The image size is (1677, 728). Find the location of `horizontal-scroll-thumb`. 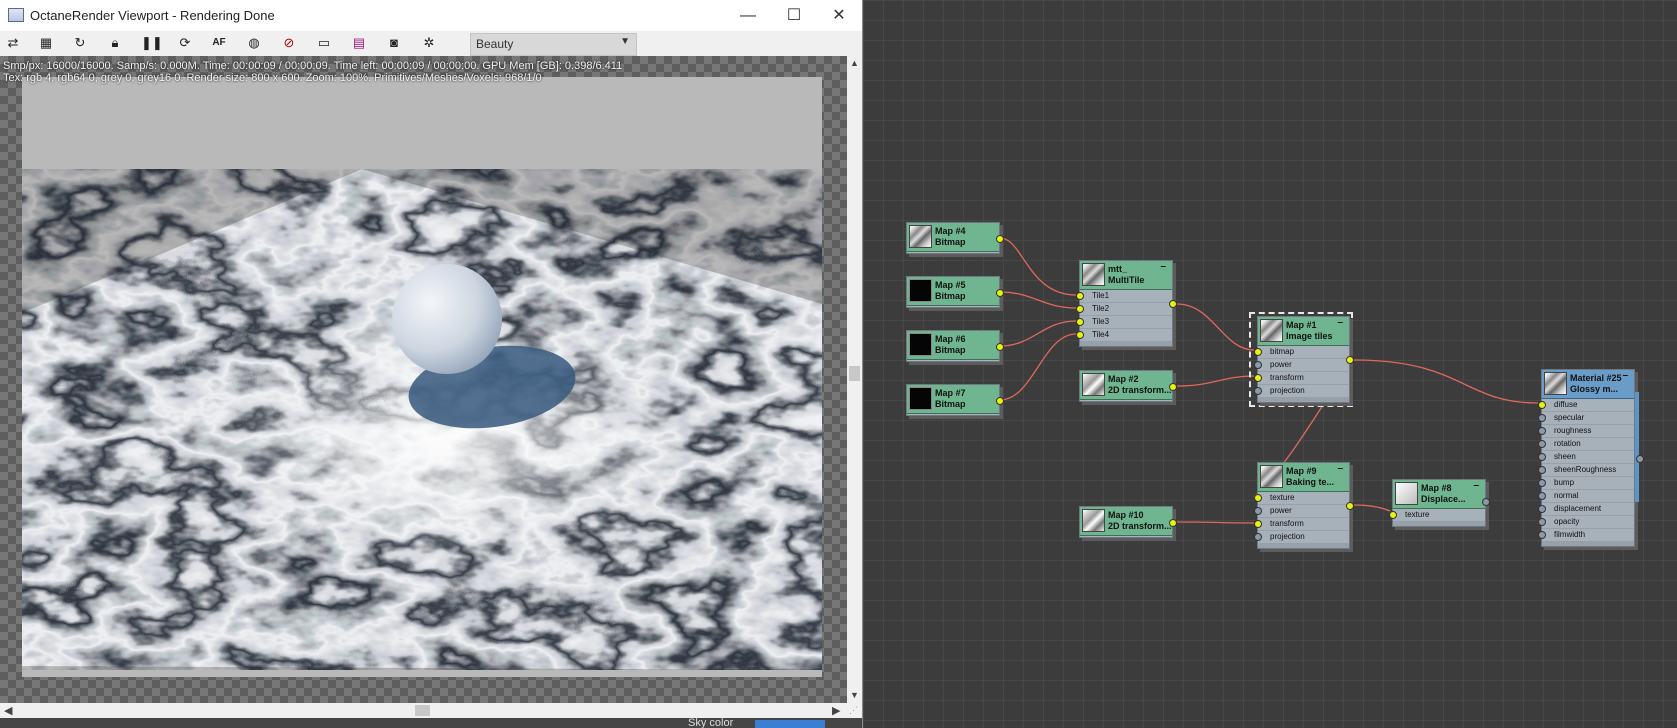

horizontal-scroll-thumb is located at coordinates (422, 710).